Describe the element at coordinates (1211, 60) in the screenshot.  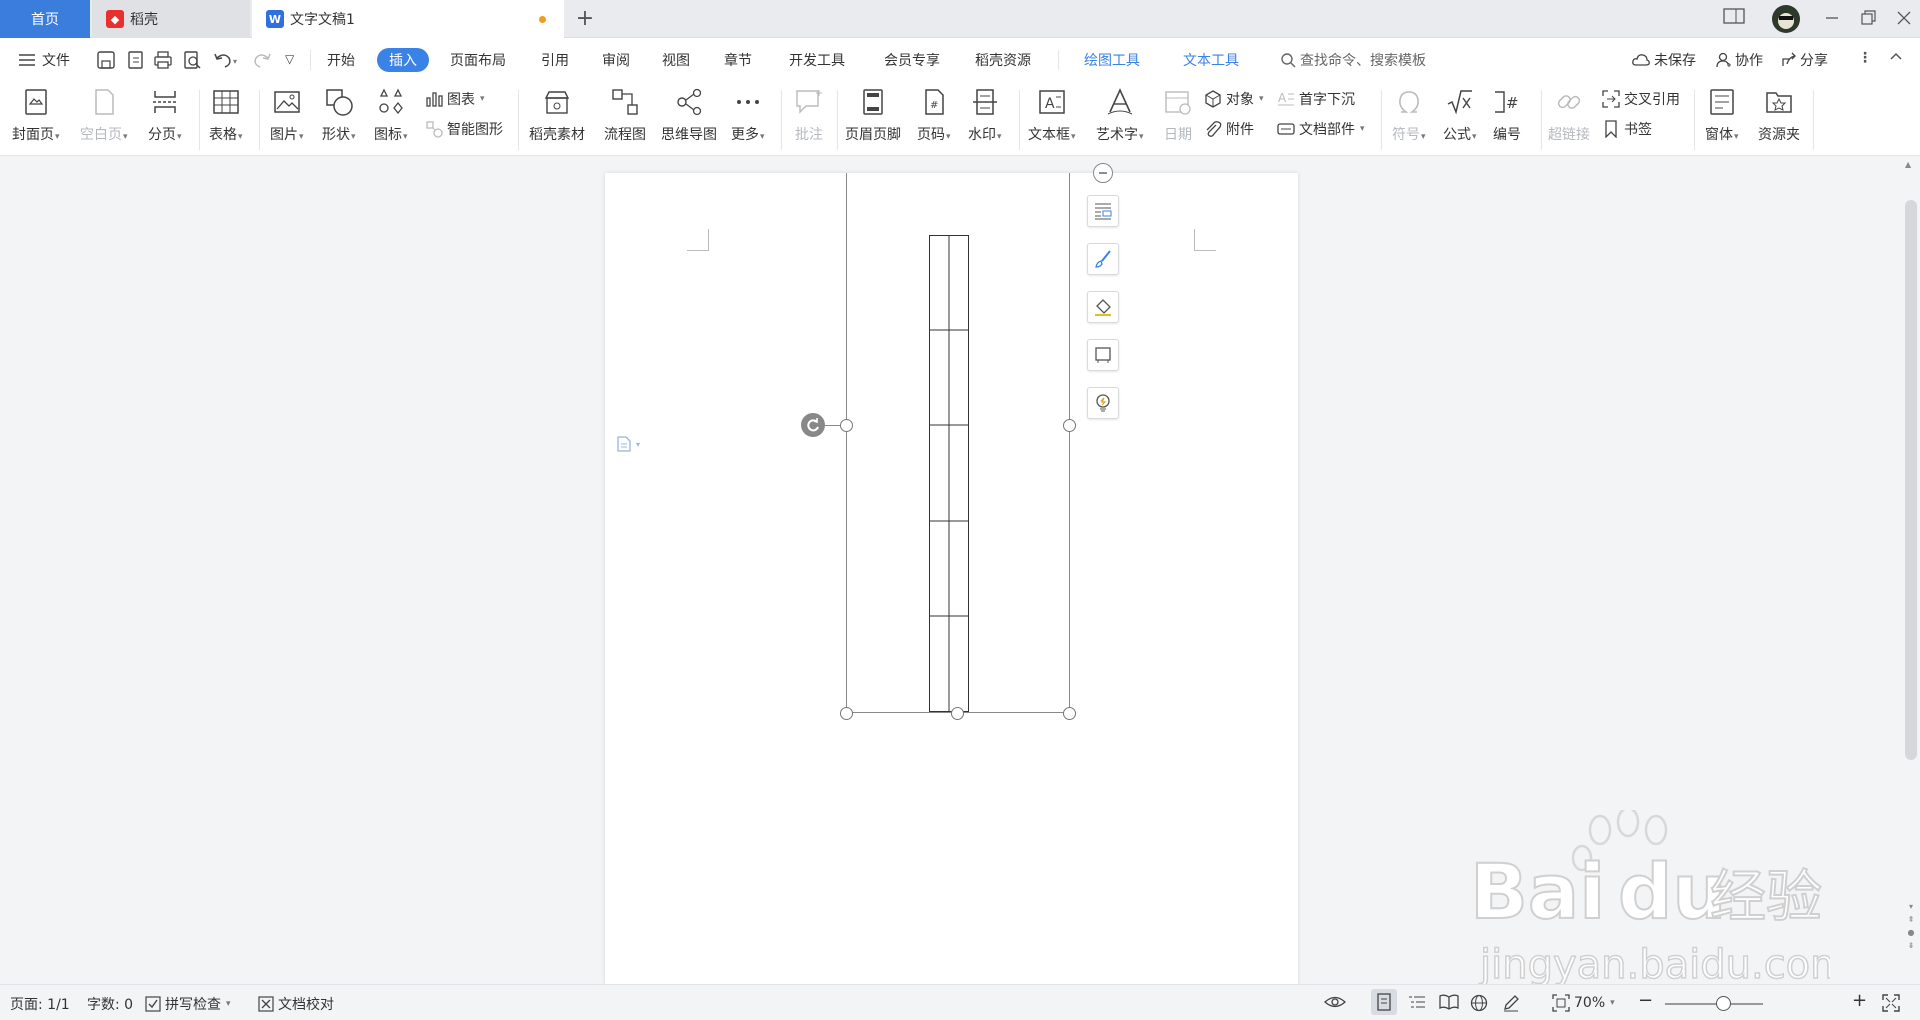
I see `menu-text-tools: 文本工具` at that location.